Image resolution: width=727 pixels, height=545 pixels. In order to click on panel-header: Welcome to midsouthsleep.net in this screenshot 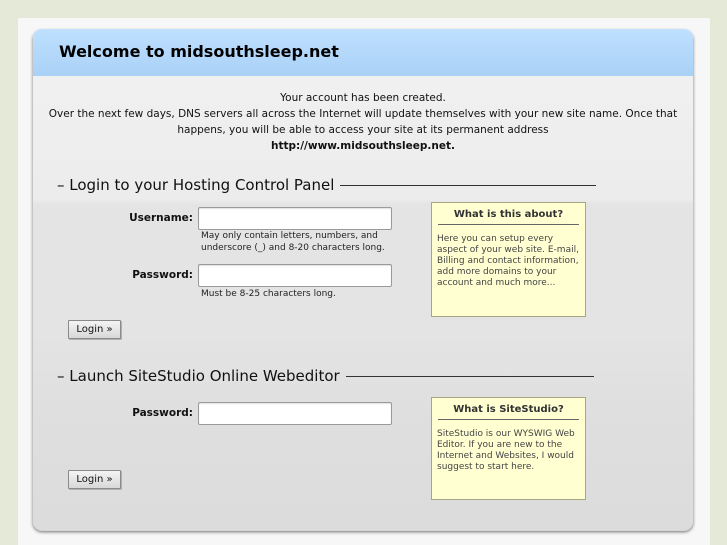, I will do `click(363, 52)`.